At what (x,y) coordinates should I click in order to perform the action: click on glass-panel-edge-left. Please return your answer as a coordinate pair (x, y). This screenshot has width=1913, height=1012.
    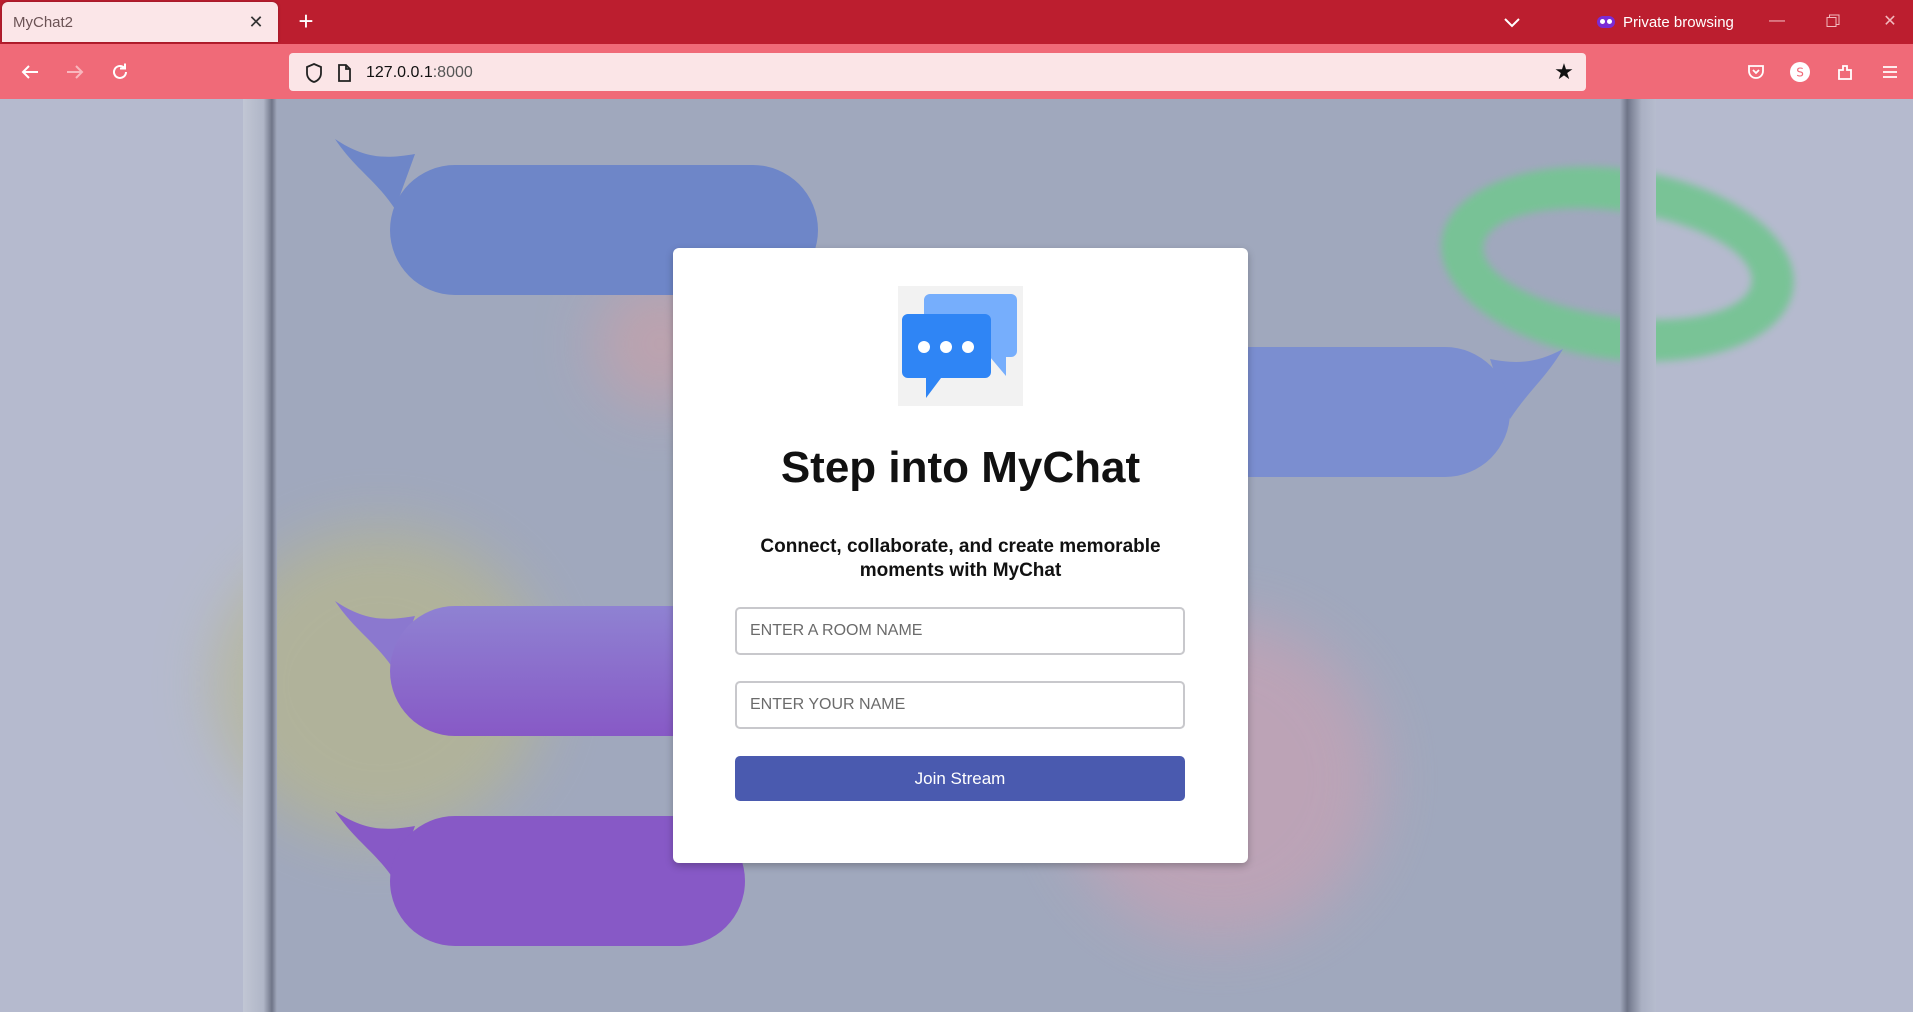
    Looking at the image, I should click on (260, 555).